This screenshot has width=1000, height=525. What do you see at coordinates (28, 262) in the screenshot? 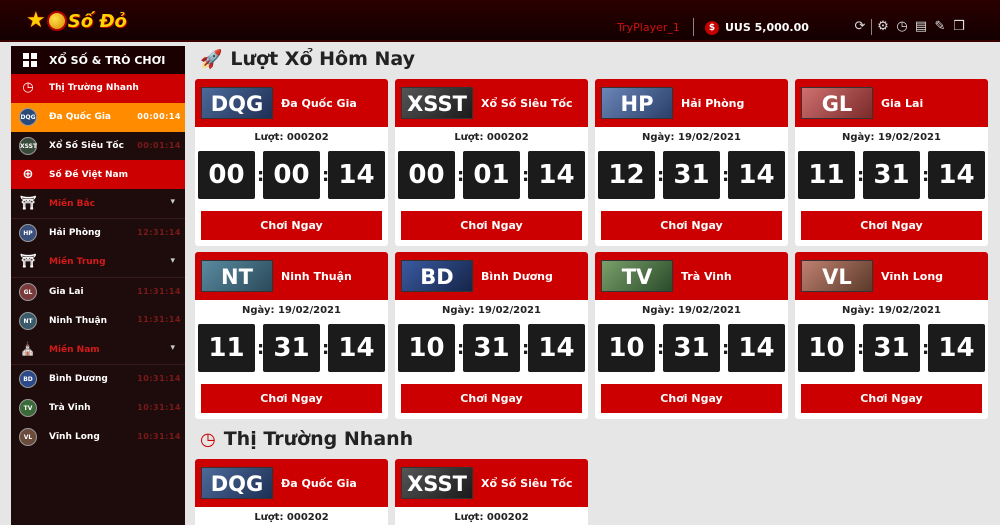
I see `pagoda-icon: ⛩` at bounding box center [28, 262].